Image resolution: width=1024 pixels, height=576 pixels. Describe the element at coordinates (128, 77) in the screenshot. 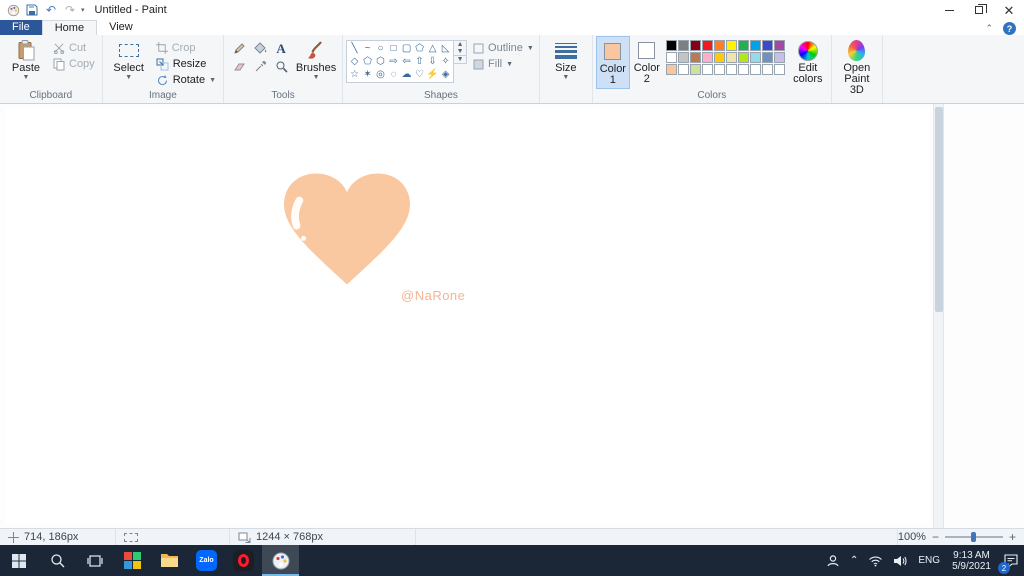

I see `select-dropdown-icon: ▼` at that location.